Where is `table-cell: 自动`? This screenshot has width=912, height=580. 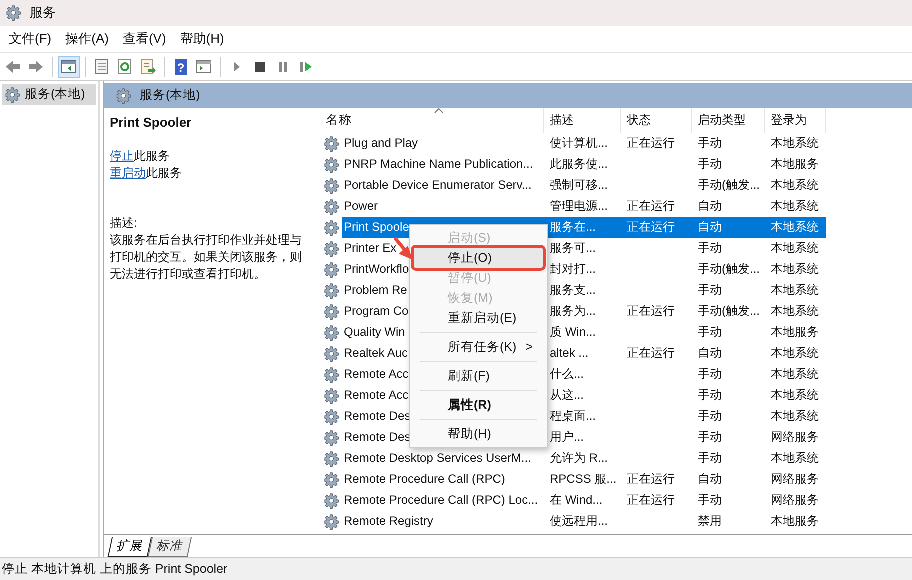 table-cell: 自动 is located at coordinates (728, 227).